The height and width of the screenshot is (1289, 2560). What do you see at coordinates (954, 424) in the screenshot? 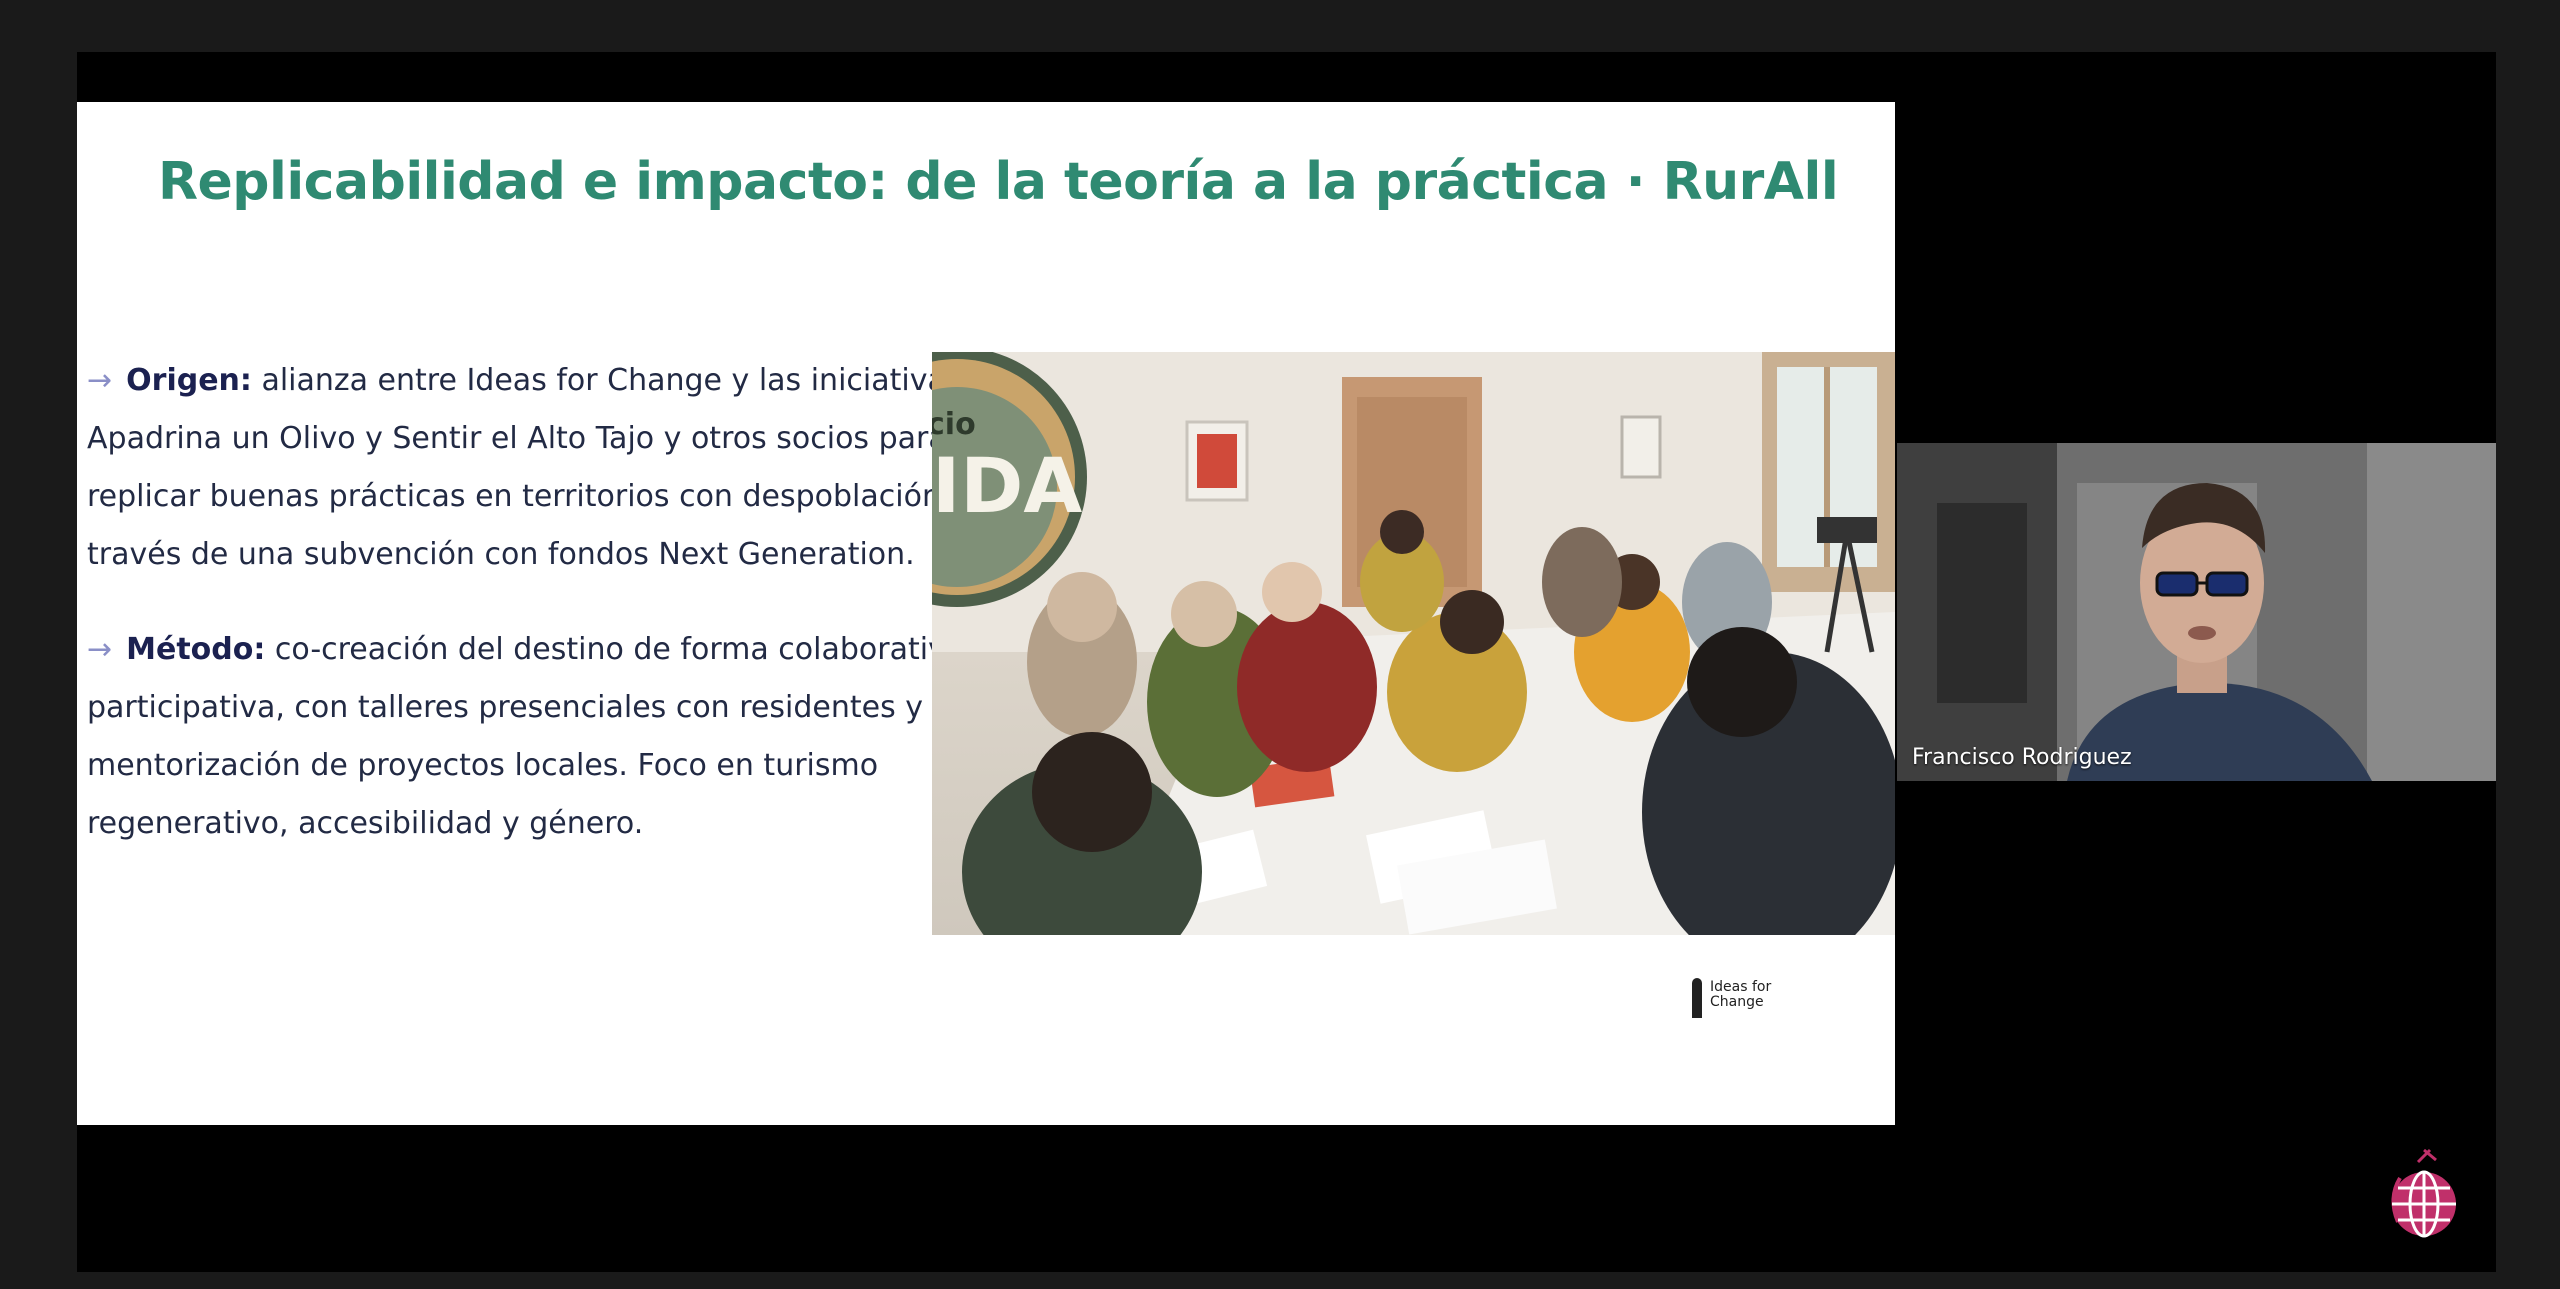
I see `svg-text: cio` at bounding box center [954, 424].